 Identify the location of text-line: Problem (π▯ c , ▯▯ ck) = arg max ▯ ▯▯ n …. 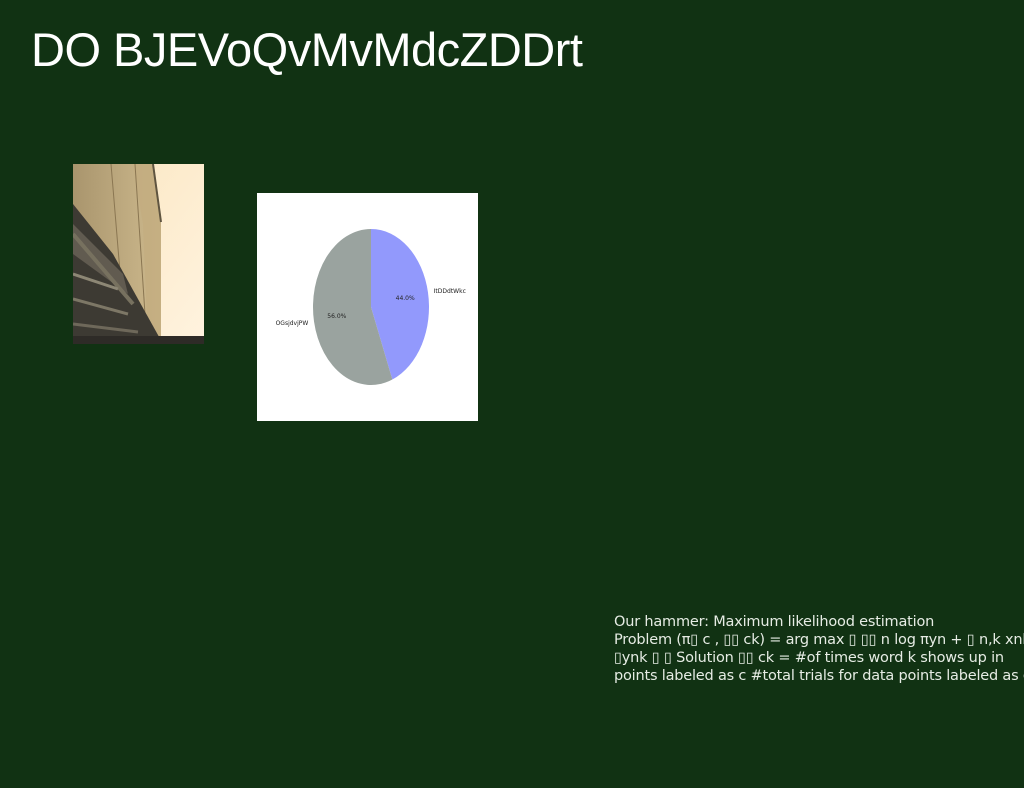
(819, 640).